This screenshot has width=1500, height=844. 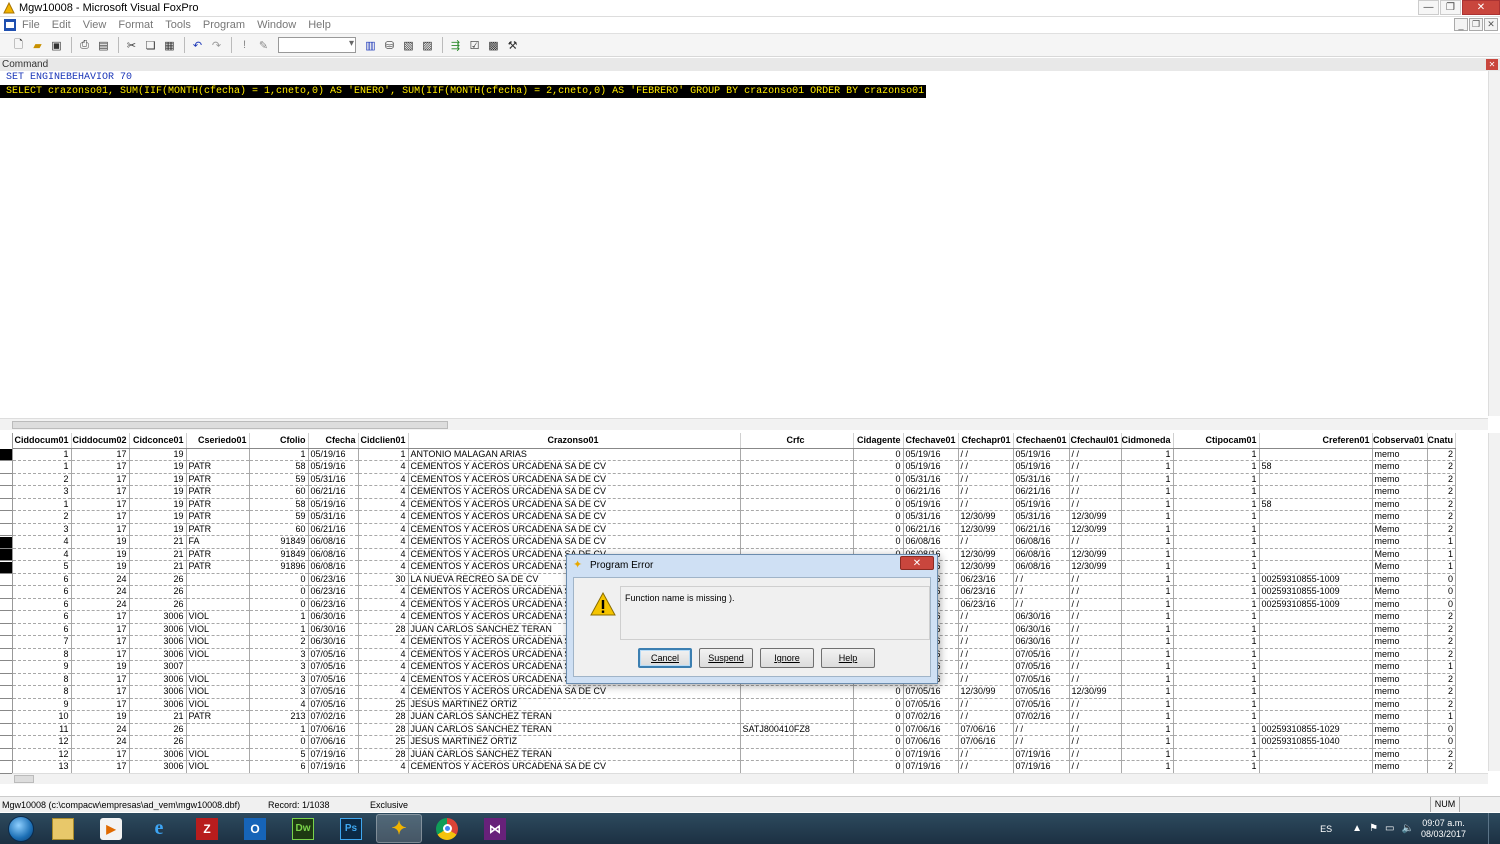 What do you see at coordinates (370, 45) in the screenshot?
I see `command-window-icon: ▥` at bounding box center [370, 45].